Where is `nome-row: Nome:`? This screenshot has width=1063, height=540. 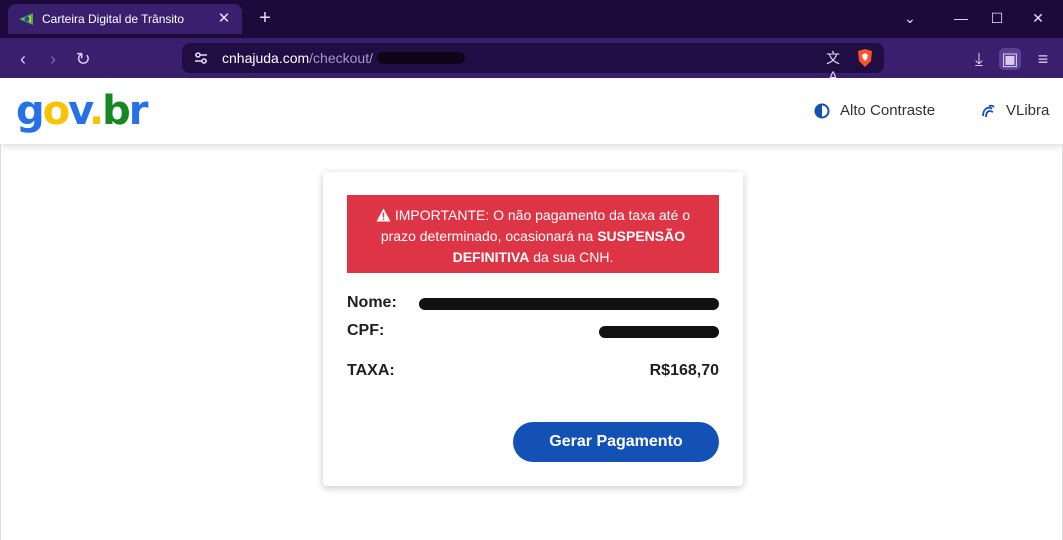
nome-row: Nome: is located at coordinates (533, 304).